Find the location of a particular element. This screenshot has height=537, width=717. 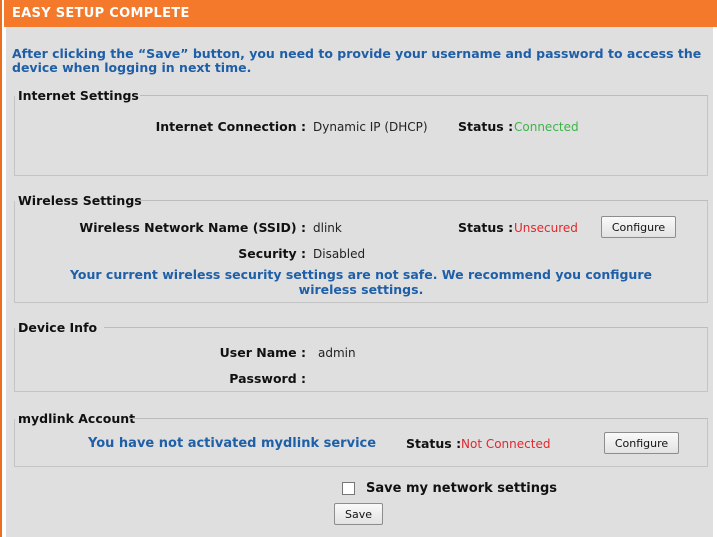

wireless-configure-button: Configure is located at coordinates (638, 227).